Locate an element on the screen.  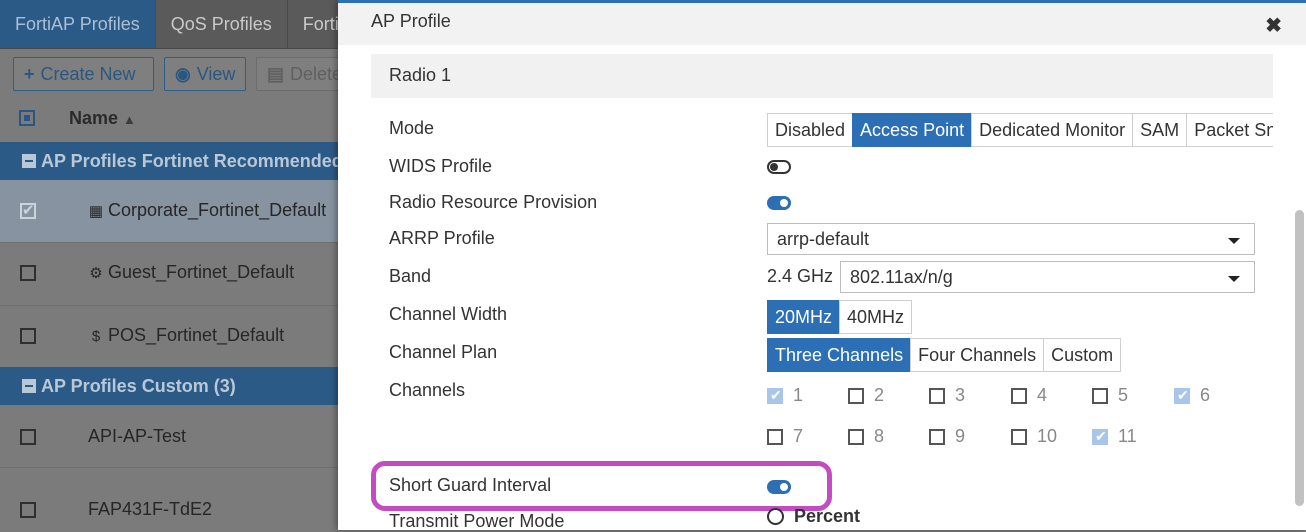
mode-option-dedicated-monitor: Dedicated Monitor is located at coordinates (1052, 130).